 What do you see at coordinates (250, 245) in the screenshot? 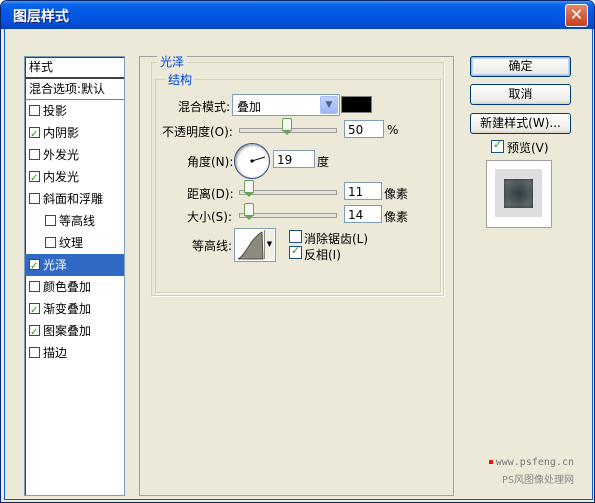
I see `contour-curve-icon` at bounding box center [250, 245].